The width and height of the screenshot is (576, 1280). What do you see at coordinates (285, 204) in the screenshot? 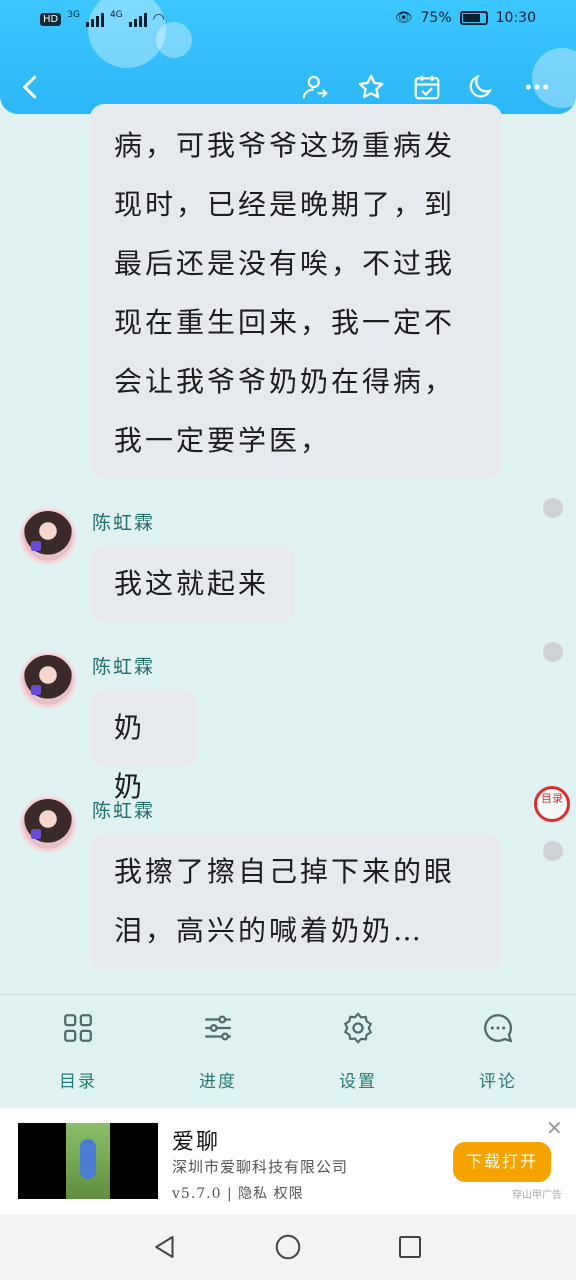
I see `message-line: 现时，已经是晚期了，到` at bounding box center [285, 204].